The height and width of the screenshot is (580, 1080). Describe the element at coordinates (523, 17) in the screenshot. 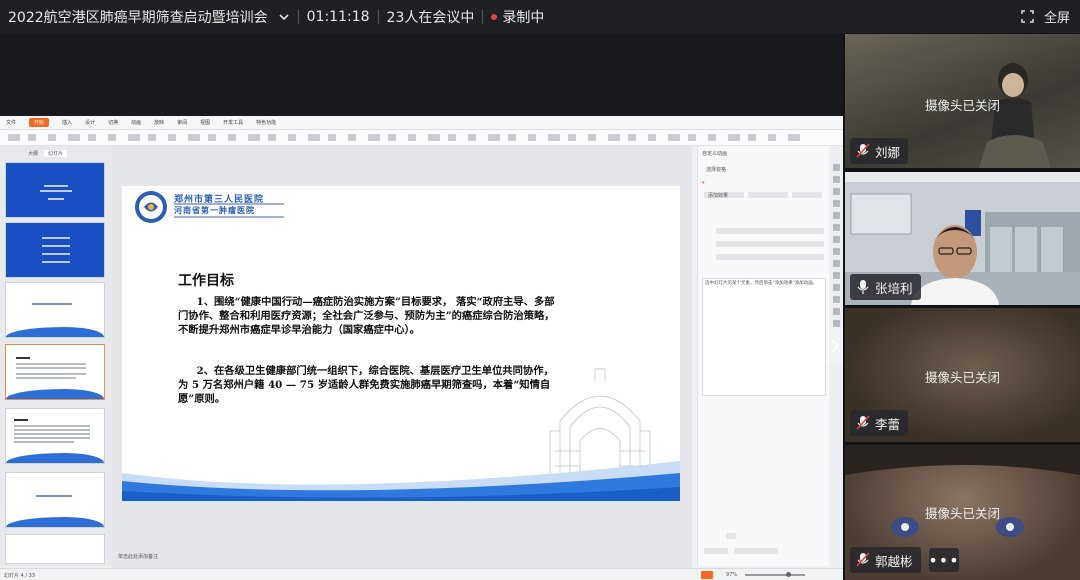

I see `recording-status: 录制中` at that location.